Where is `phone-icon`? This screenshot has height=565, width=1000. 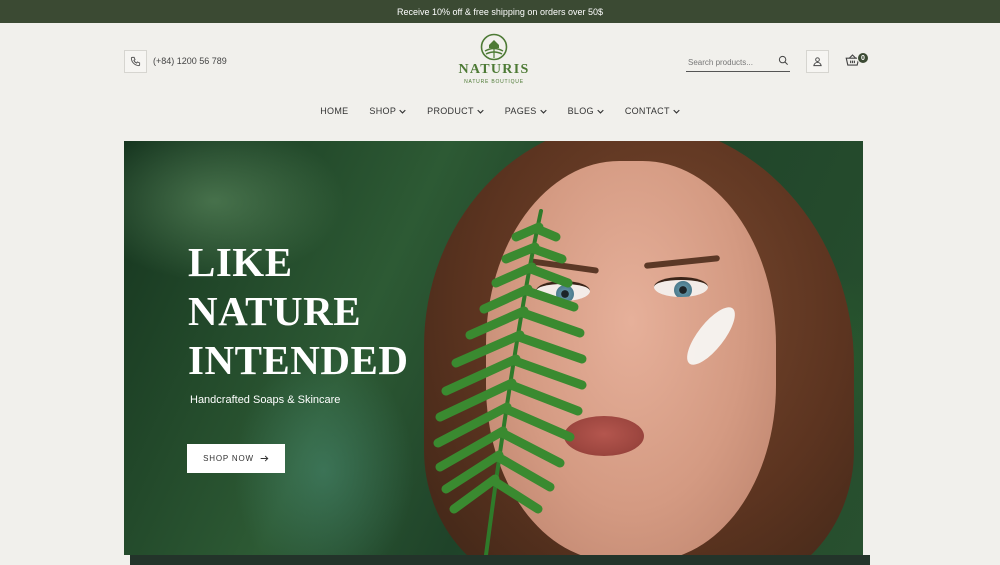
phone-icon is located at coordinates (135, 61).